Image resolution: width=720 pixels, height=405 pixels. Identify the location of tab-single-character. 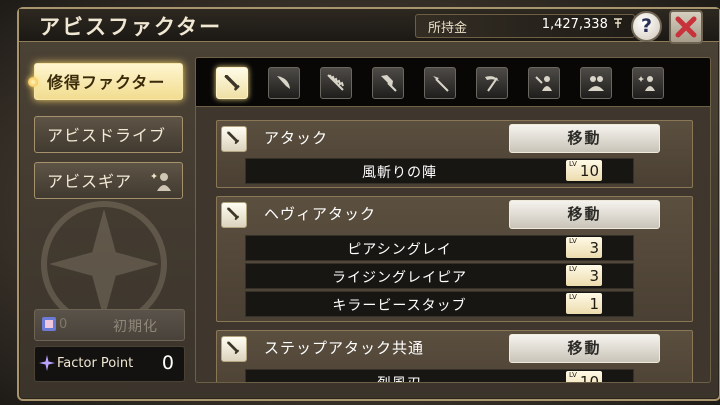
(648, 83).